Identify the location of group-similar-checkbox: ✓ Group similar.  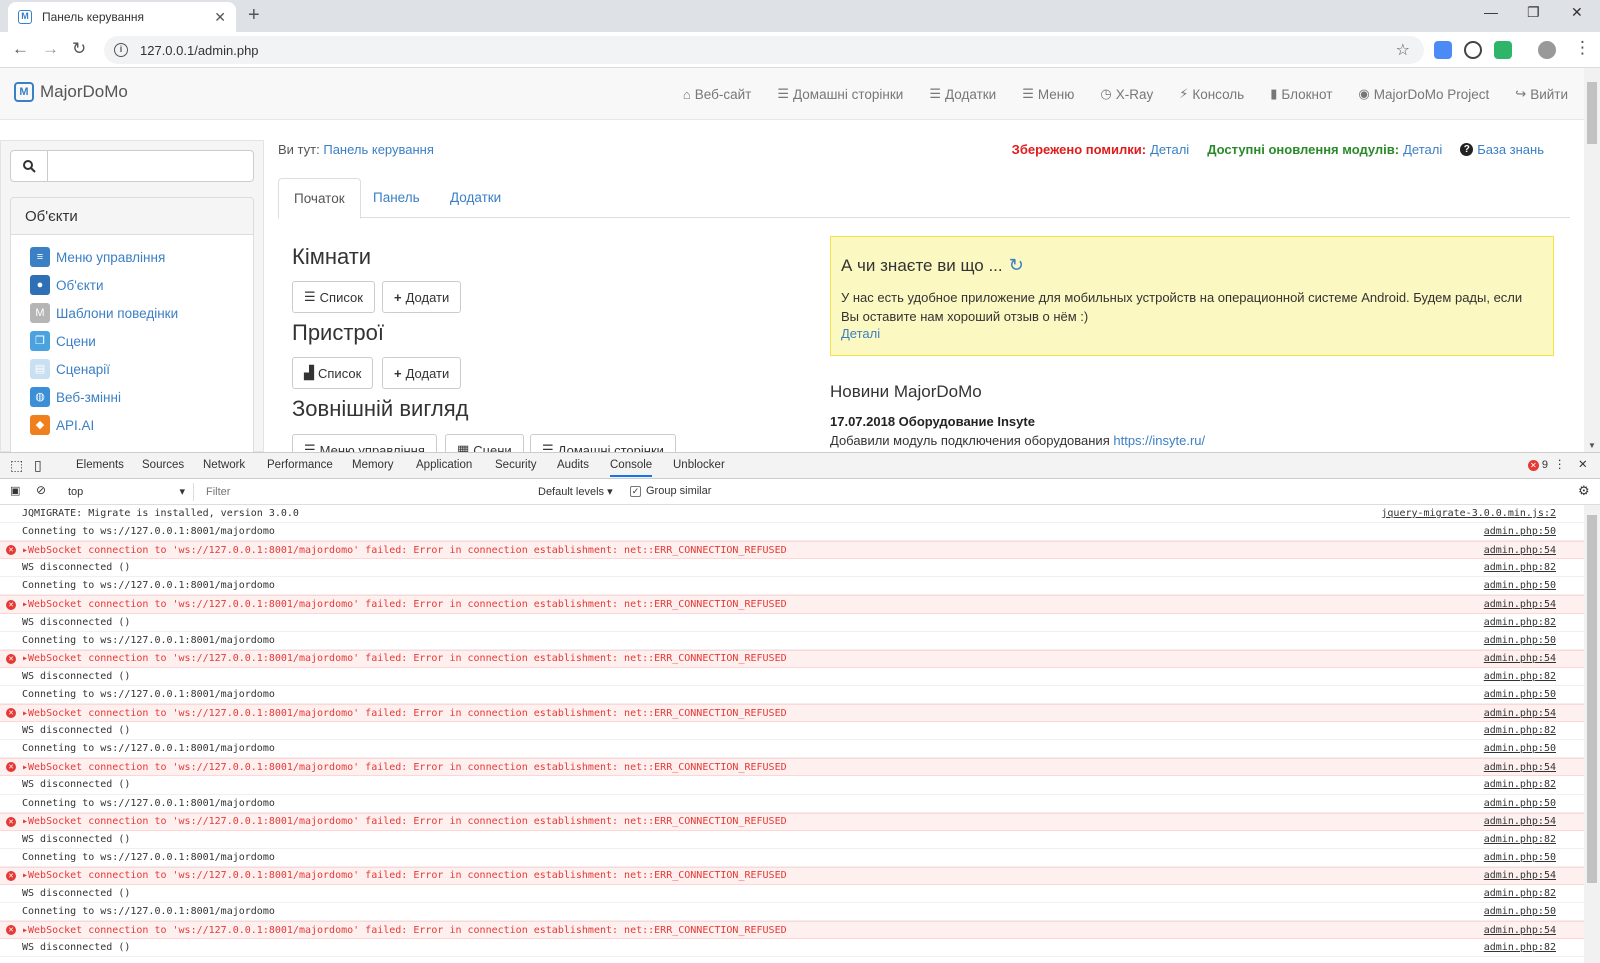
(670, 491).